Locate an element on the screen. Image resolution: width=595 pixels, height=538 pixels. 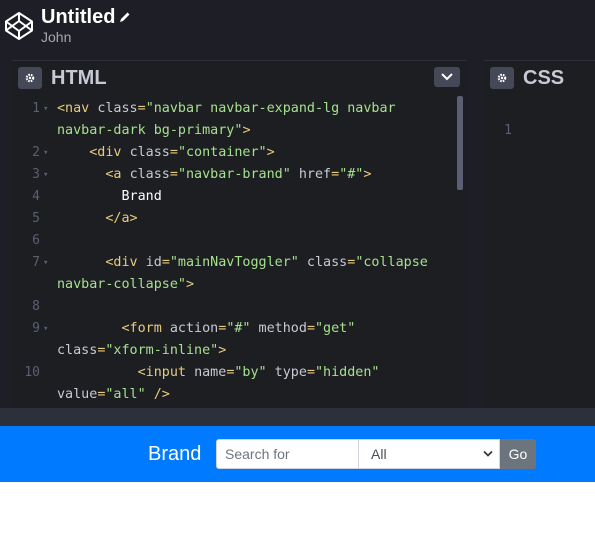
html-pane-header: HTML is located at coordinates (239, 77).